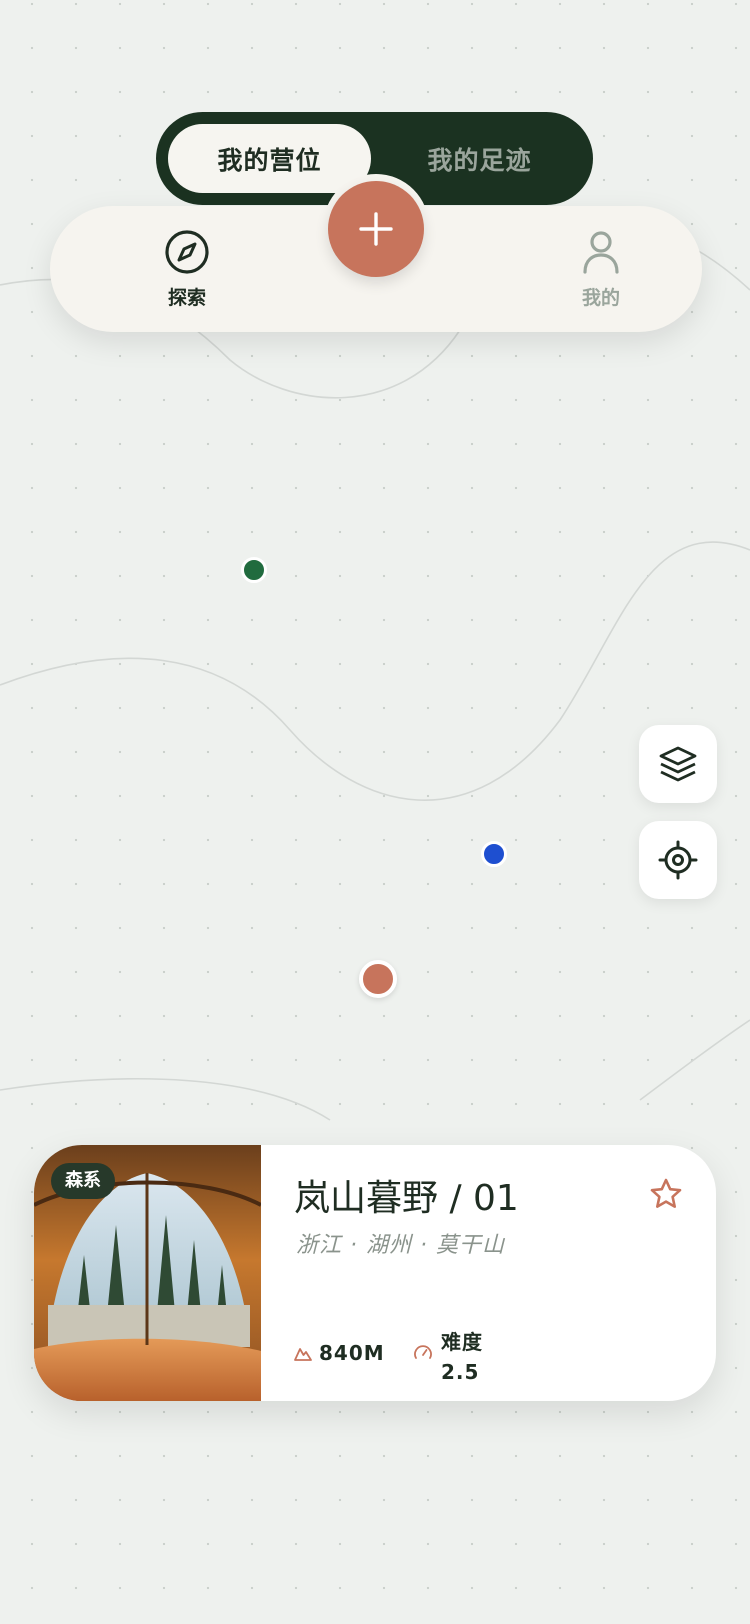 This screenshot has height=1624, width=750. I want to click on tab-my-campsites: 我的营位, so click(269, 158).